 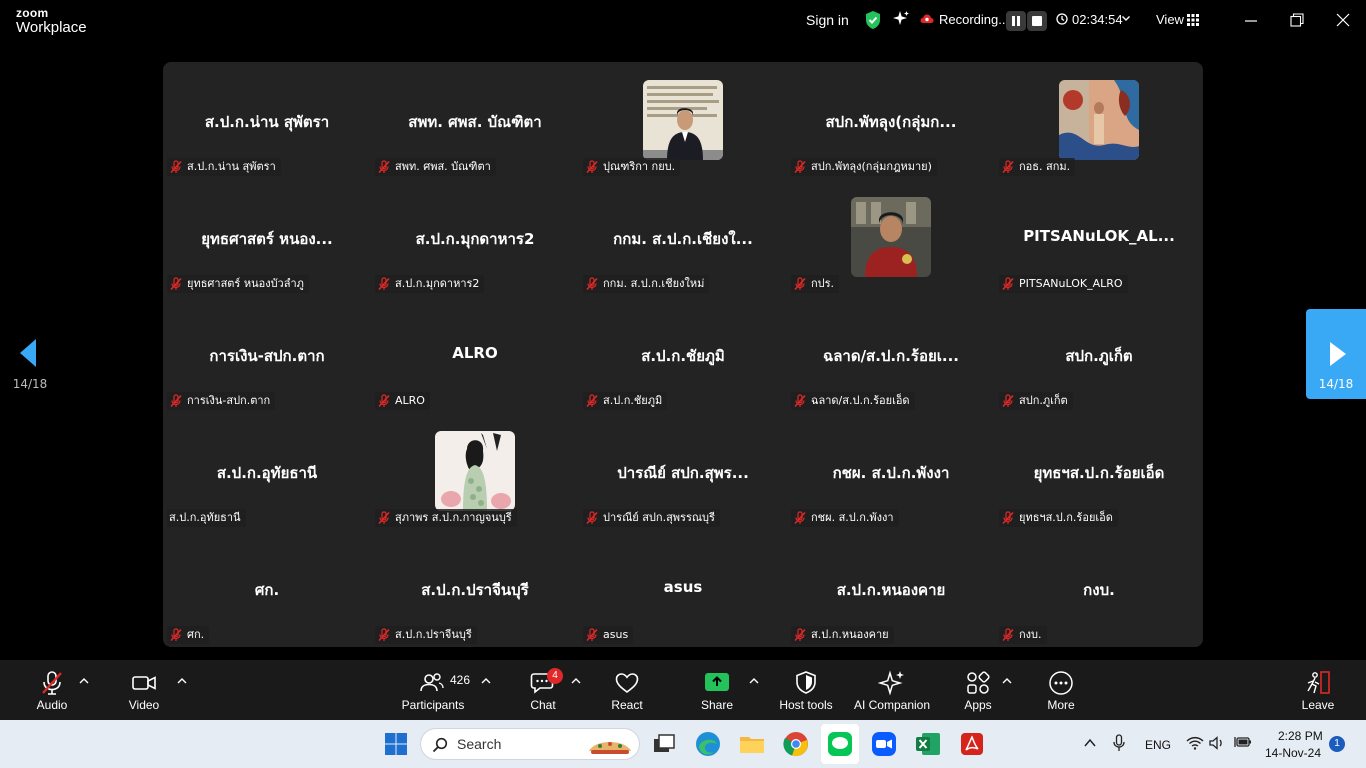 I want to click on participant-label-text: PITSANuLOK_ALRO, so click(x=1071, y=283).